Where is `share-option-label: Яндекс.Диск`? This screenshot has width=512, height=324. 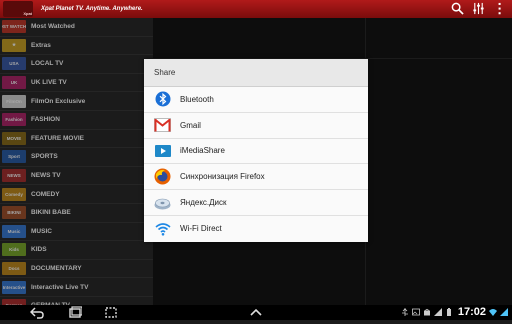 share-option-label: Яндекс.Диск is located at coordinates (203, 203).